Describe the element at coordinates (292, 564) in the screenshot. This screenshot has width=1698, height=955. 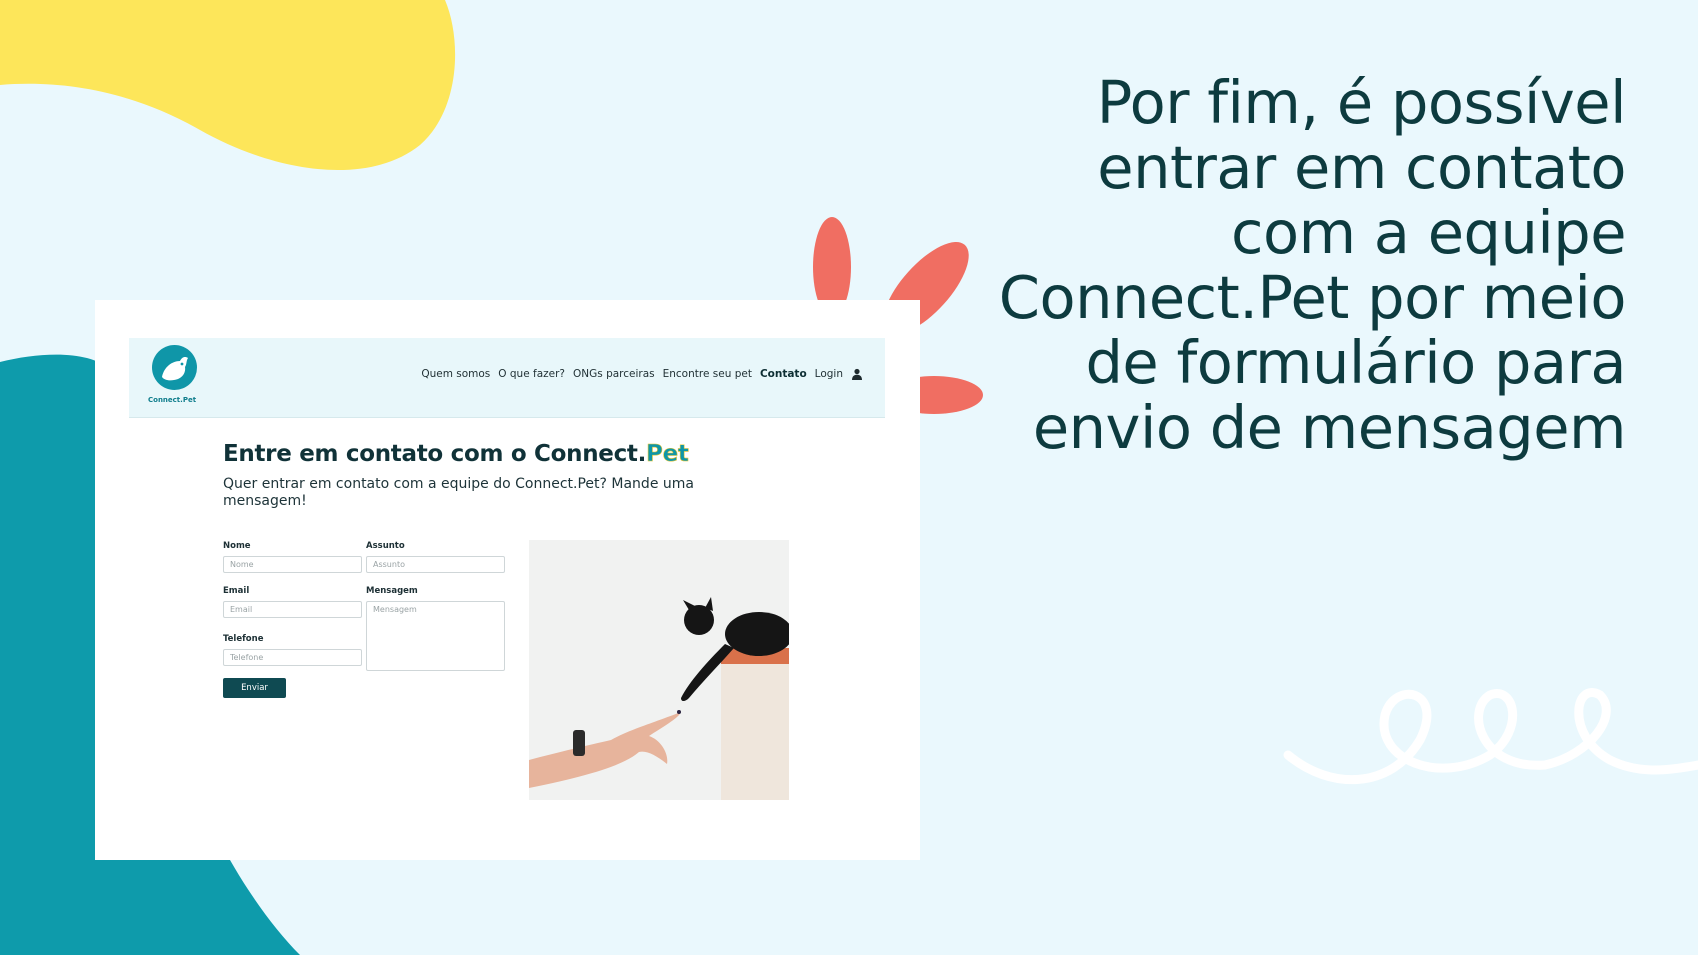
I see `nome-input: Nome` at that location.